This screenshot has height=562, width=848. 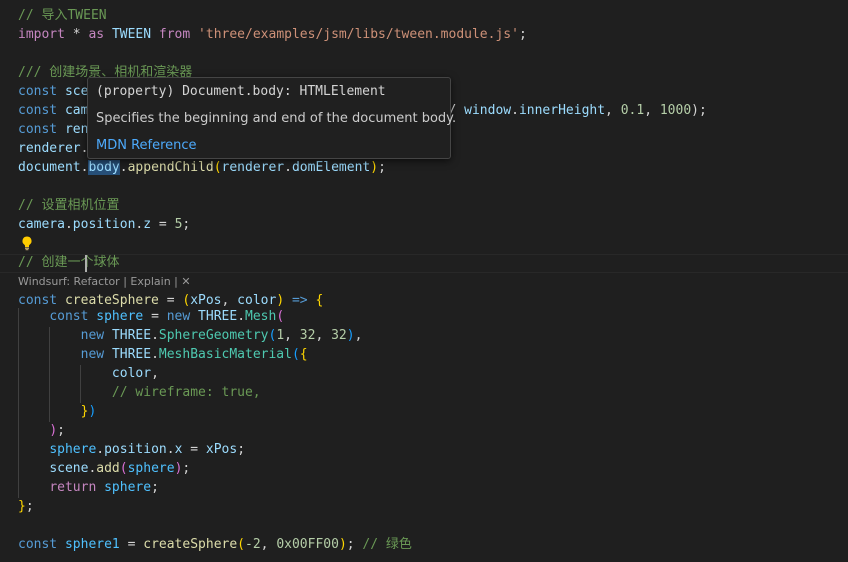 What do you see at coordinates (268, 91) in the screenshot?
I see `hover-signature-token: body` at bounding box center [268, 91].